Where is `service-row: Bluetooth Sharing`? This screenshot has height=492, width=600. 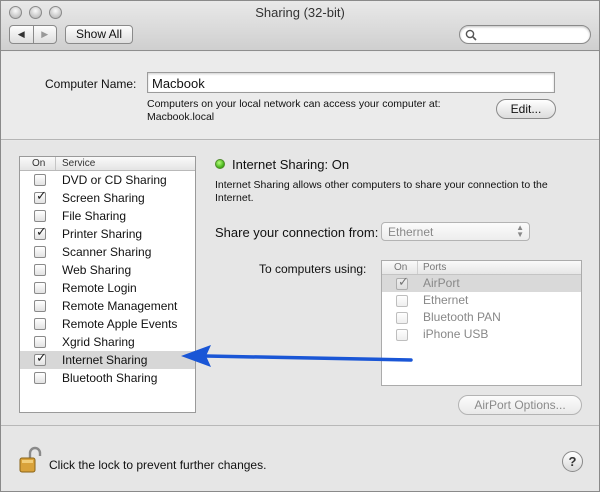
service-row: Bluetooth Sharing is located at coordinates (107, 378).